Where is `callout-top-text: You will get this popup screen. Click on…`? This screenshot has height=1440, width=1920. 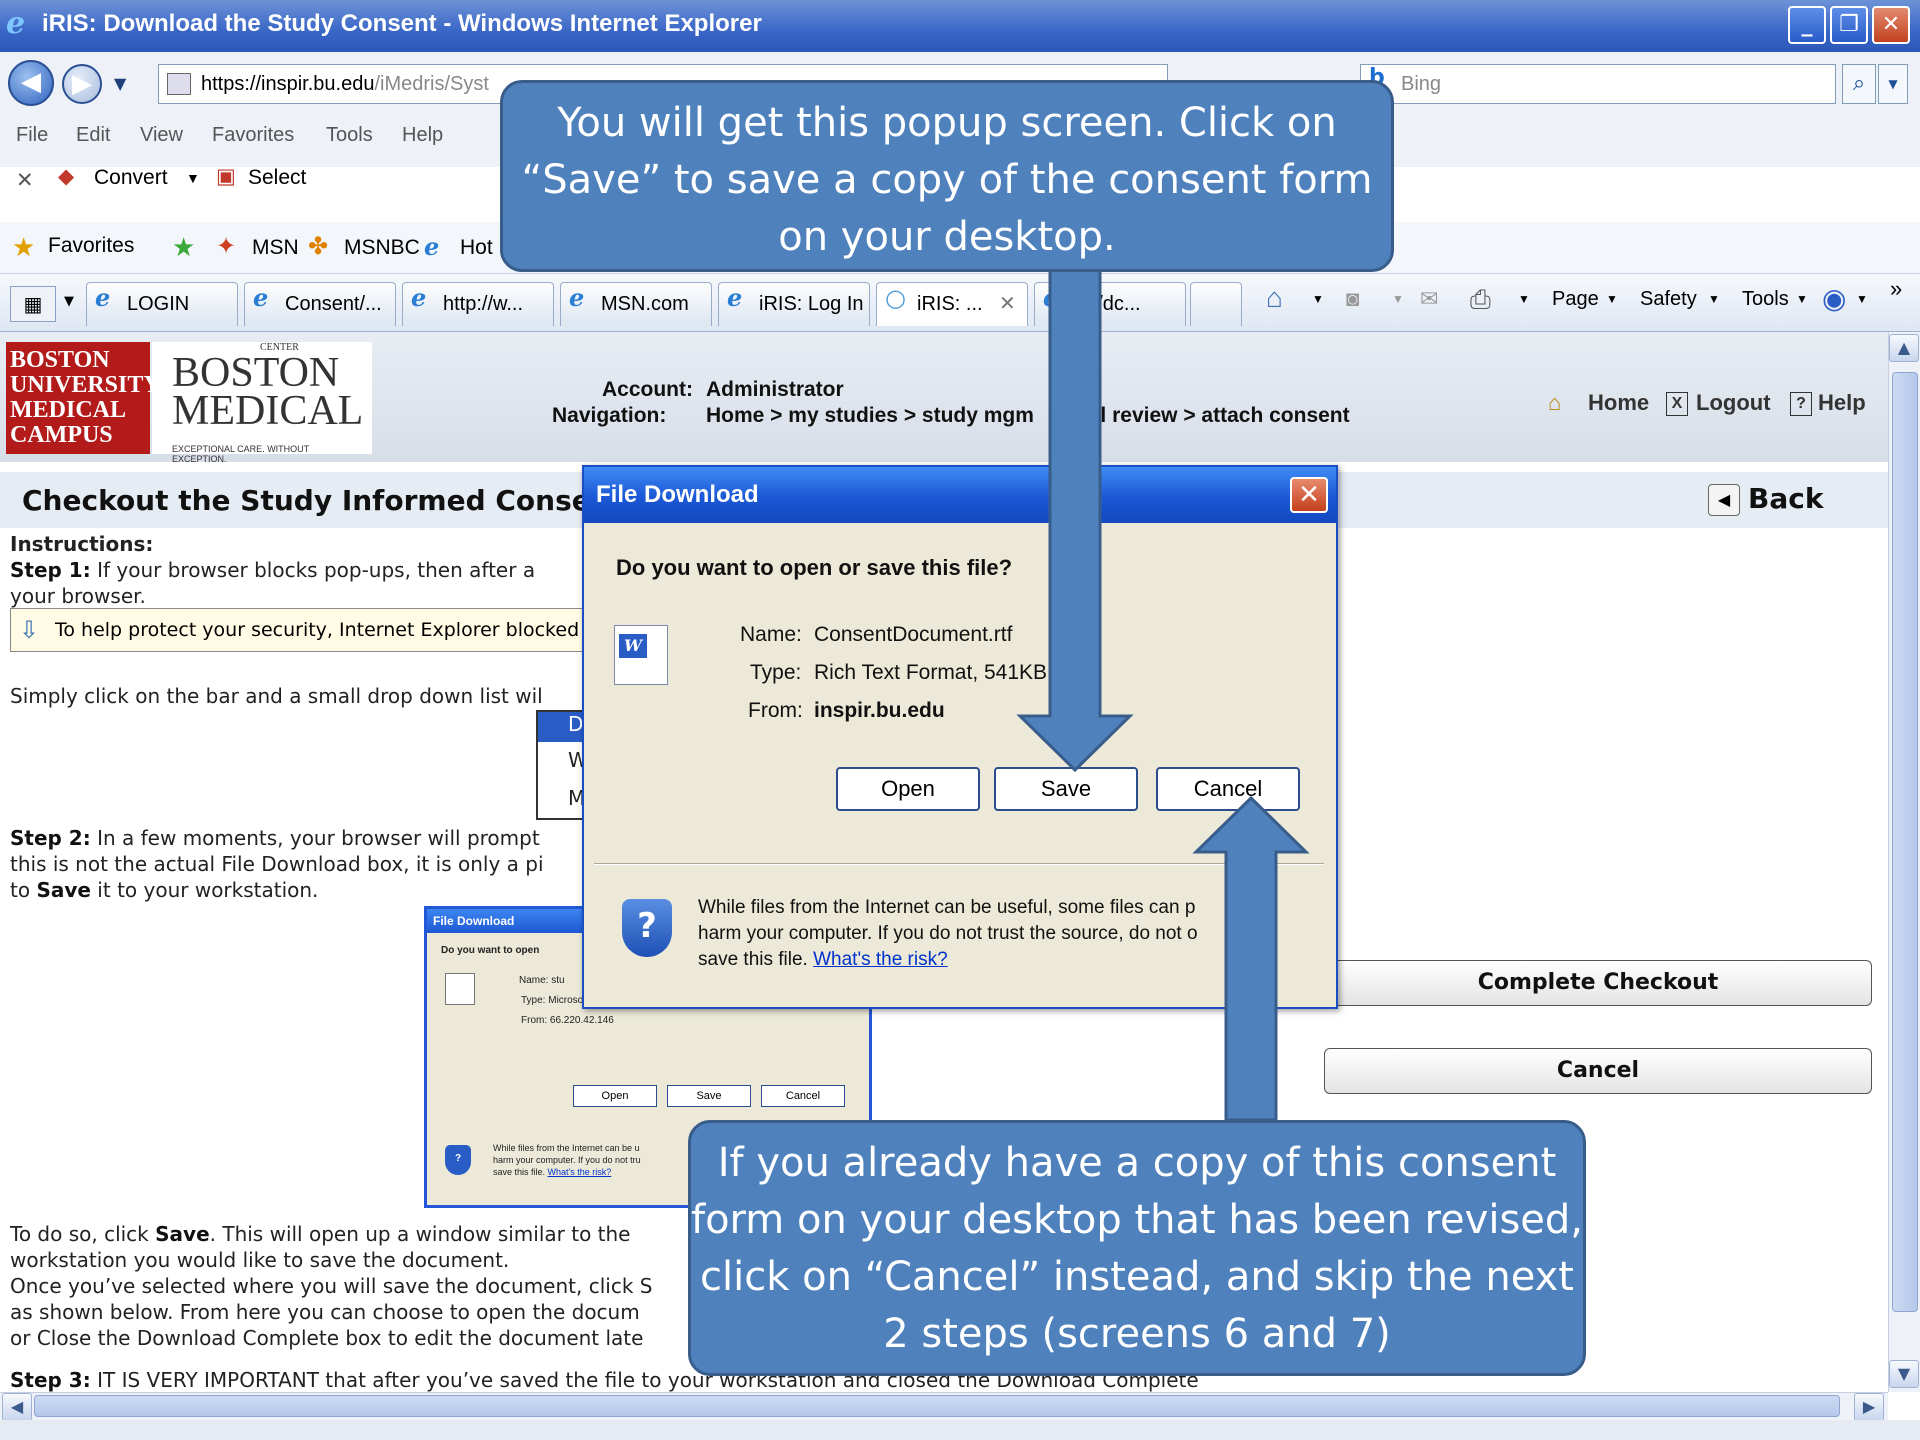
callout-top-text: You will get this popup screen. Click on… is located at coordinates (947, 180).